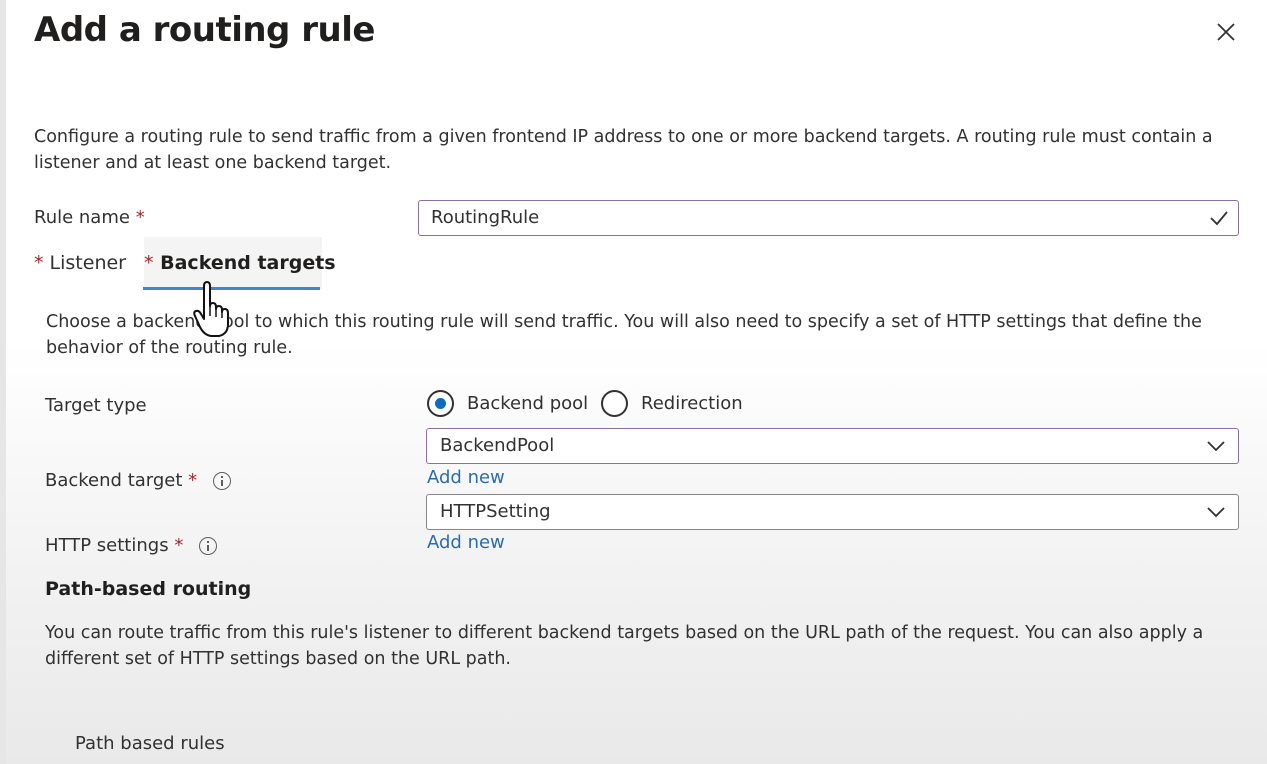  Describe the element at coordinates (211, 309) in the screenshot. I see `hand-cursor-icon` at that location.